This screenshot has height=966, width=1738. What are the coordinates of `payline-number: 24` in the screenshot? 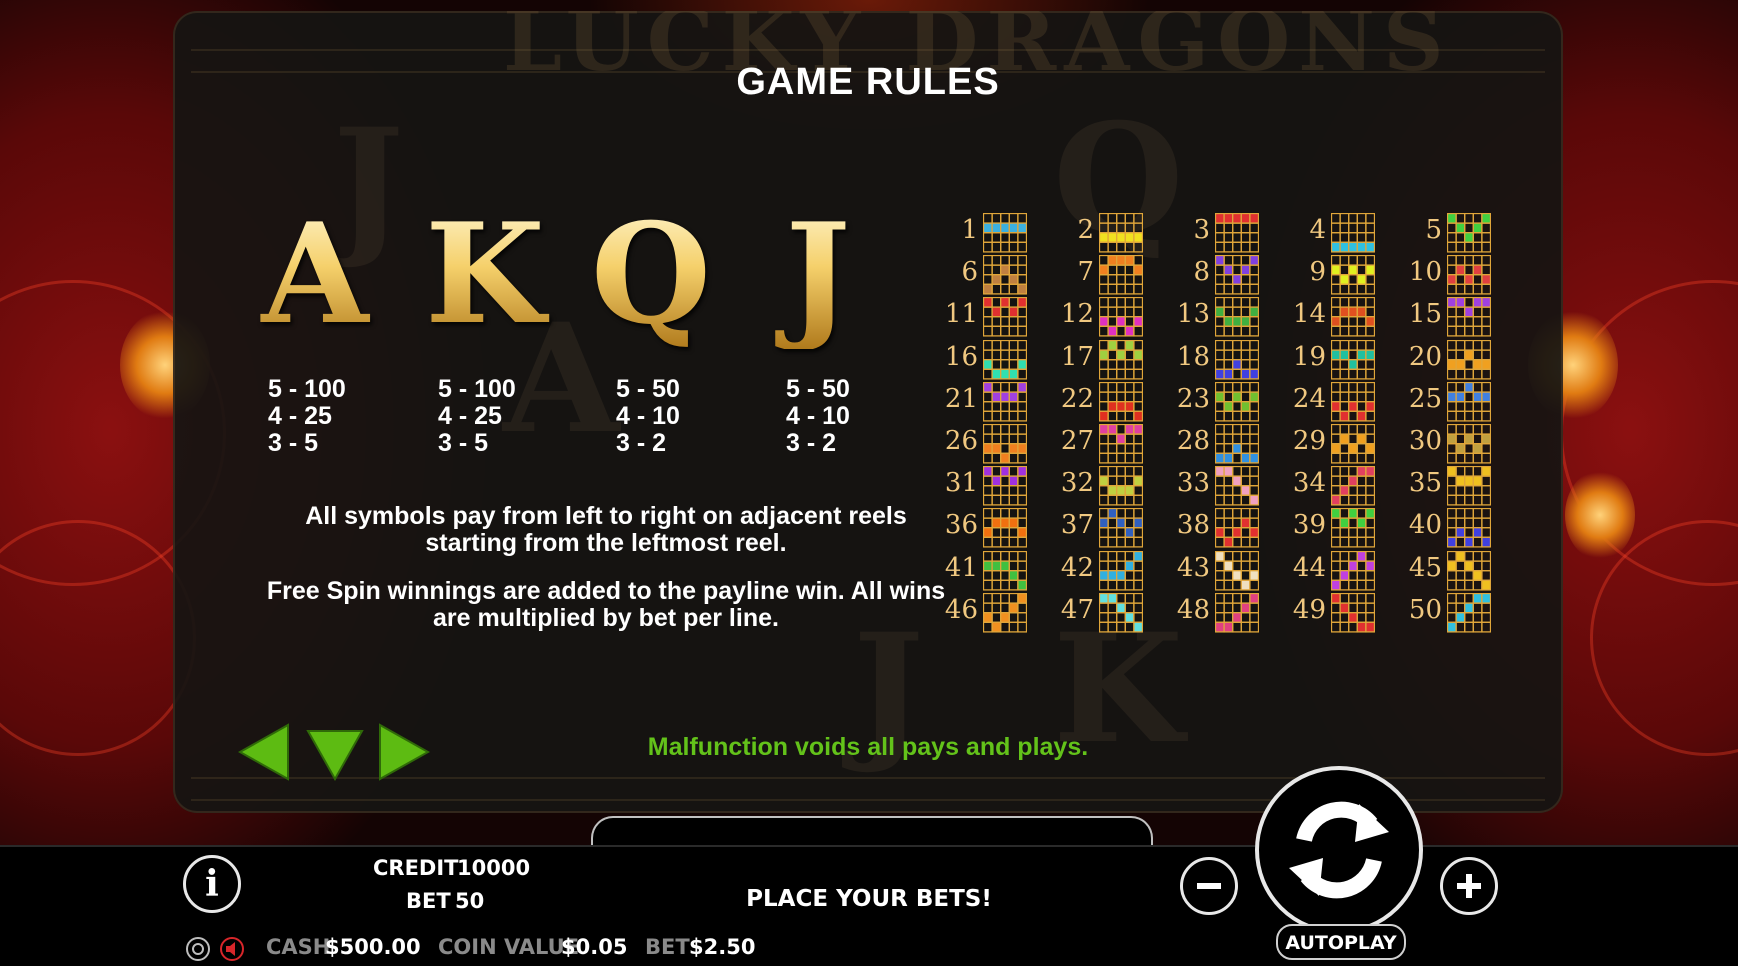 It's located at (1309, 398).